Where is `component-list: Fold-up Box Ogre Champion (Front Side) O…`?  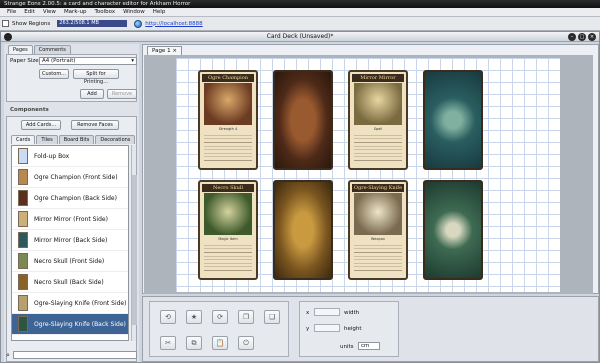 component-list: Fold-up Box Ogre Champion (Front Side) O… is located at coordinates (70, 243).